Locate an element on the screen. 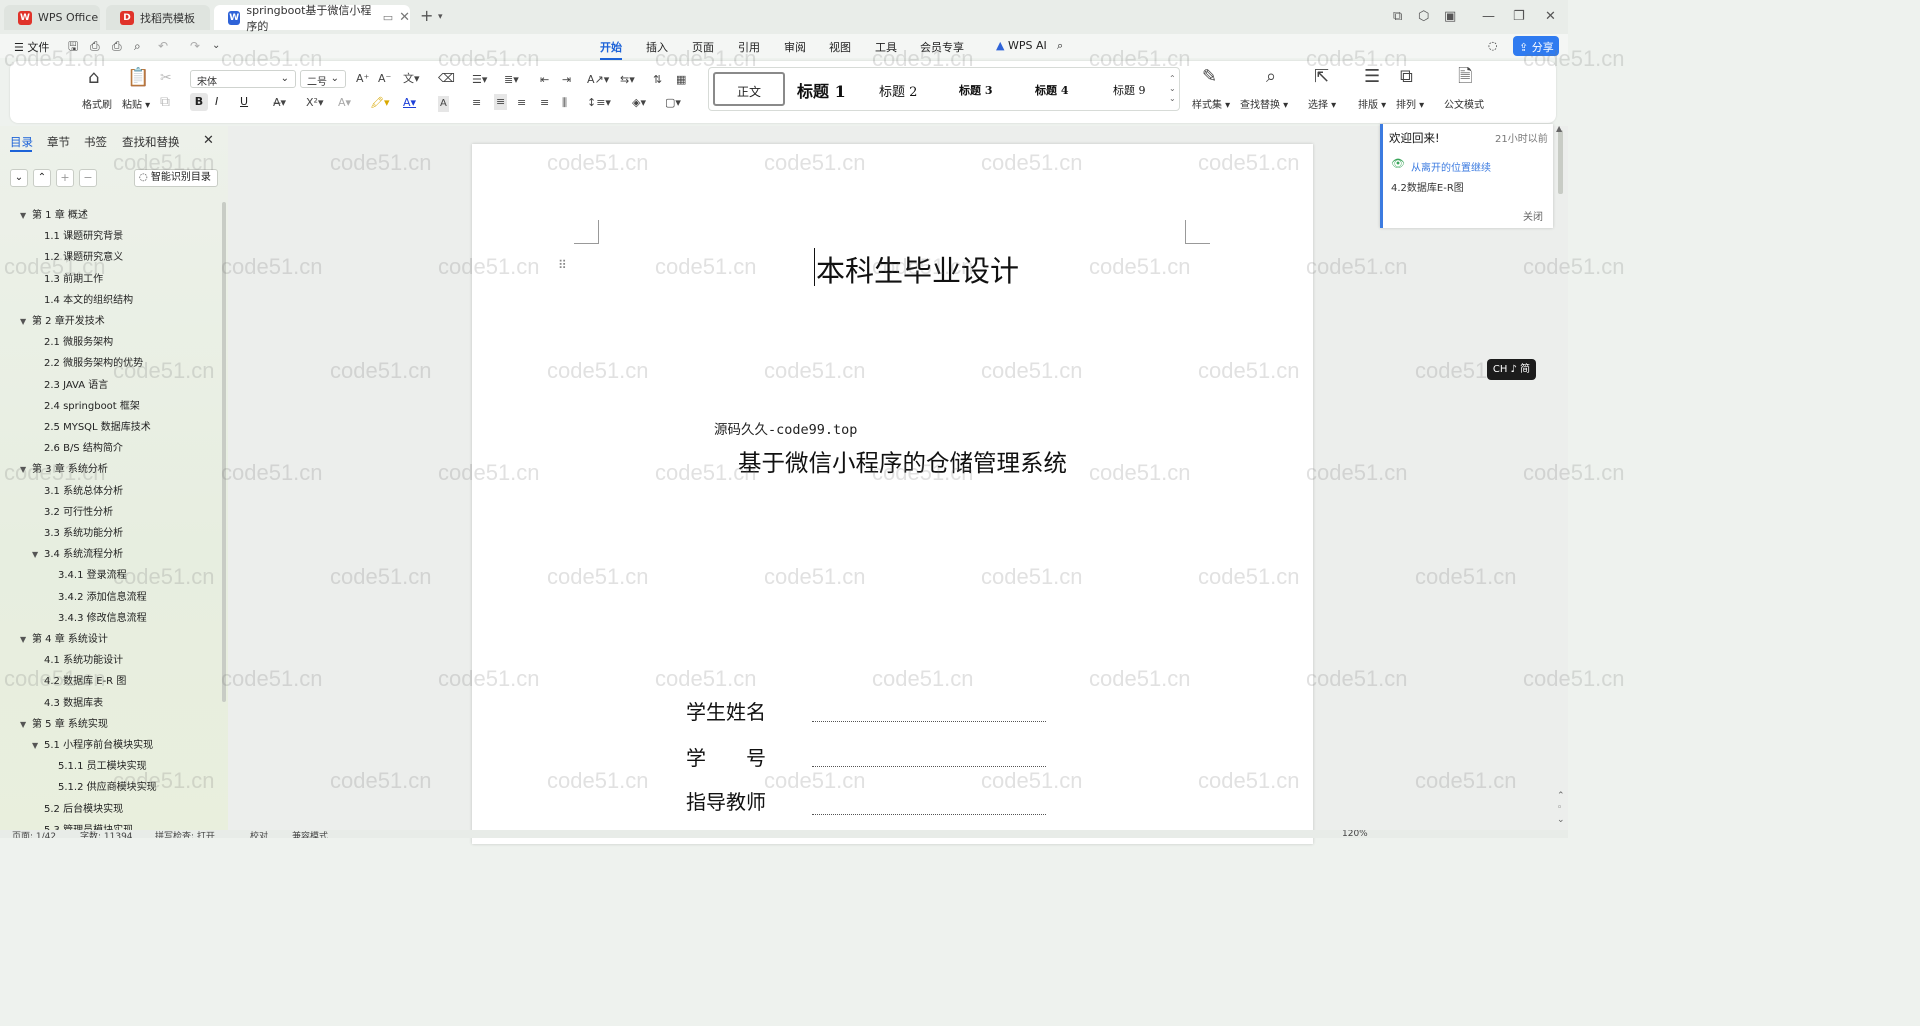 Image resolution: width=1920 pixels, height=1026 pixels. align-right-icon: ≡ is located at coordinates (521, 103).